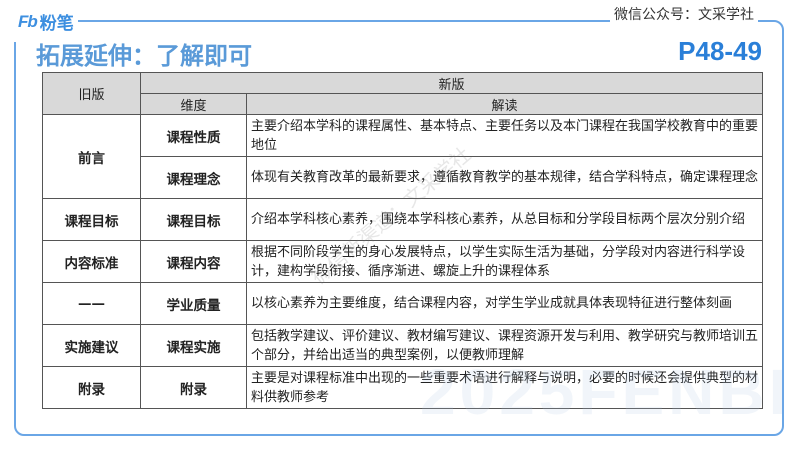 The image size is (800, 450). What do you see at coordinates (193, 345) in the screenshot?
I see `dimension-cell: 课程实施` at bounding box center [193, 345].